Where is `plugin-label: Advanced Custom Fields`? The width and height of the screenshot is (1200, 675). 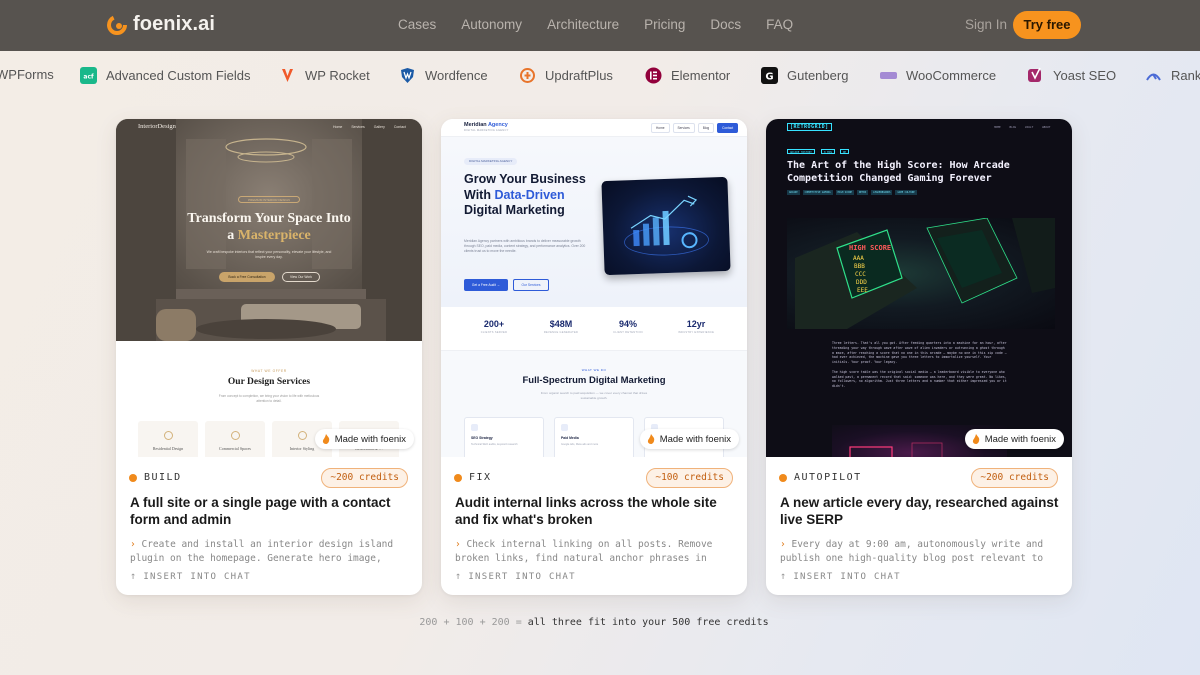 plugin-label: Advanced Custom Fields is located at coordinates (178, 75).